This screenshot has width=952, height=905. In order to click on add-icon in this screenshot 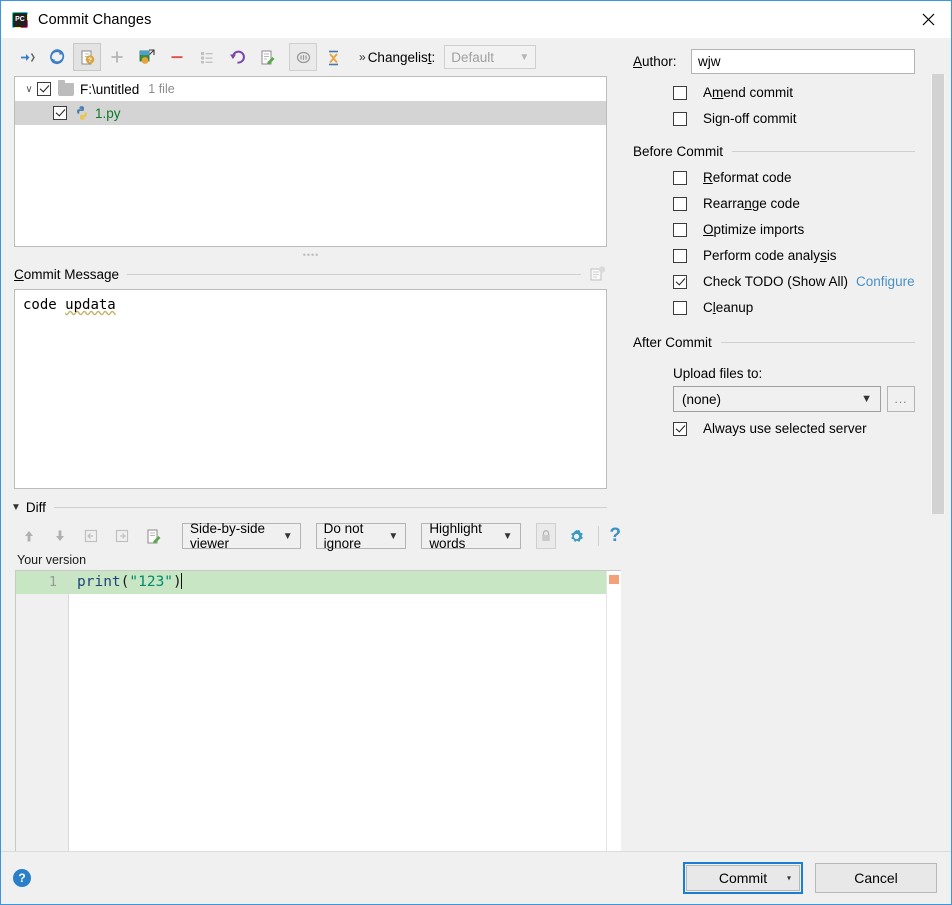, I will do `click(117, 57)`.